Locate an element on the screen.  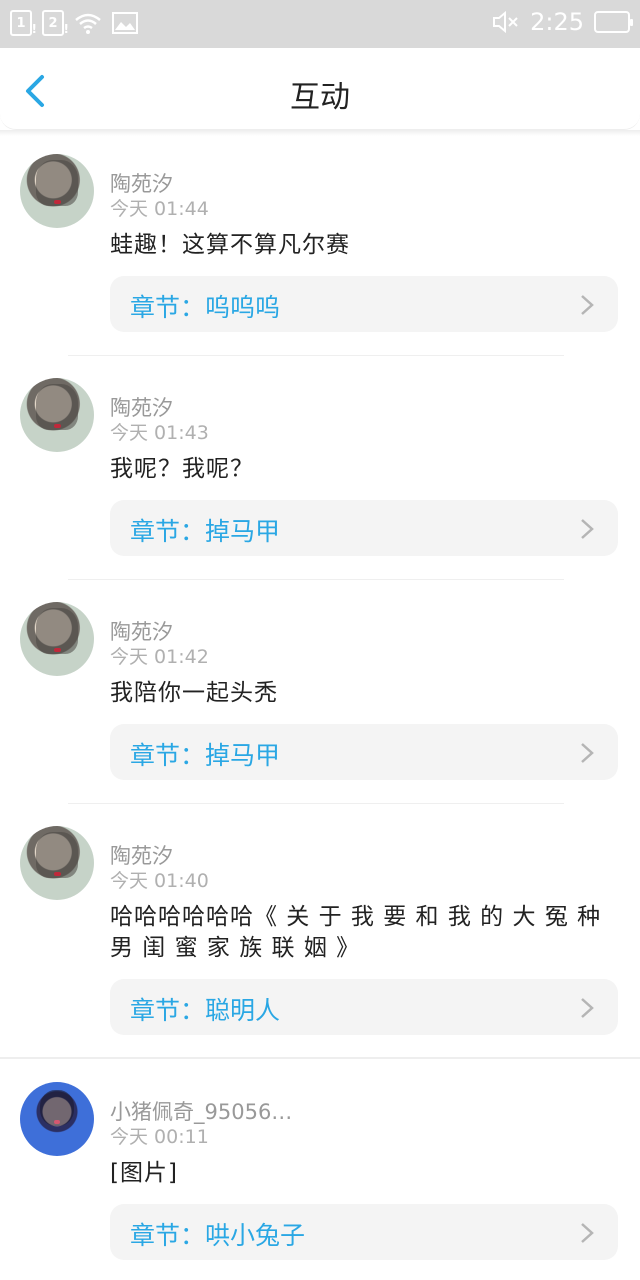
chapter-label: 章节：呜呜呜 is located at coordinates (205, 307).